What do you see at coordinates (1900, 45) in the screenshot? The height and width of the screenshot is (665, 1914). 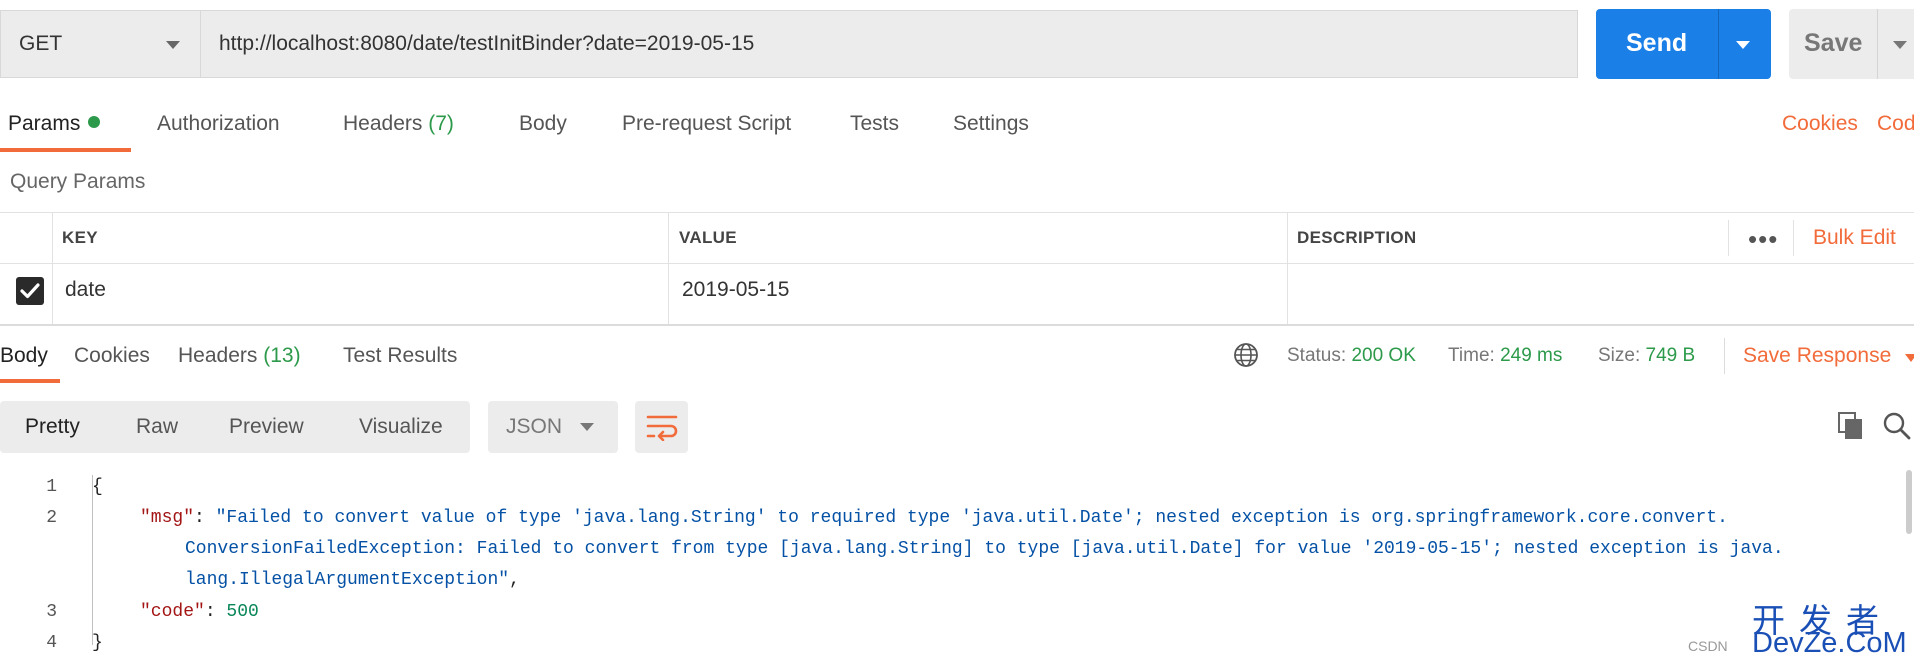 I see `save-options-chevron-icon` at bounding box center [1900, 45].